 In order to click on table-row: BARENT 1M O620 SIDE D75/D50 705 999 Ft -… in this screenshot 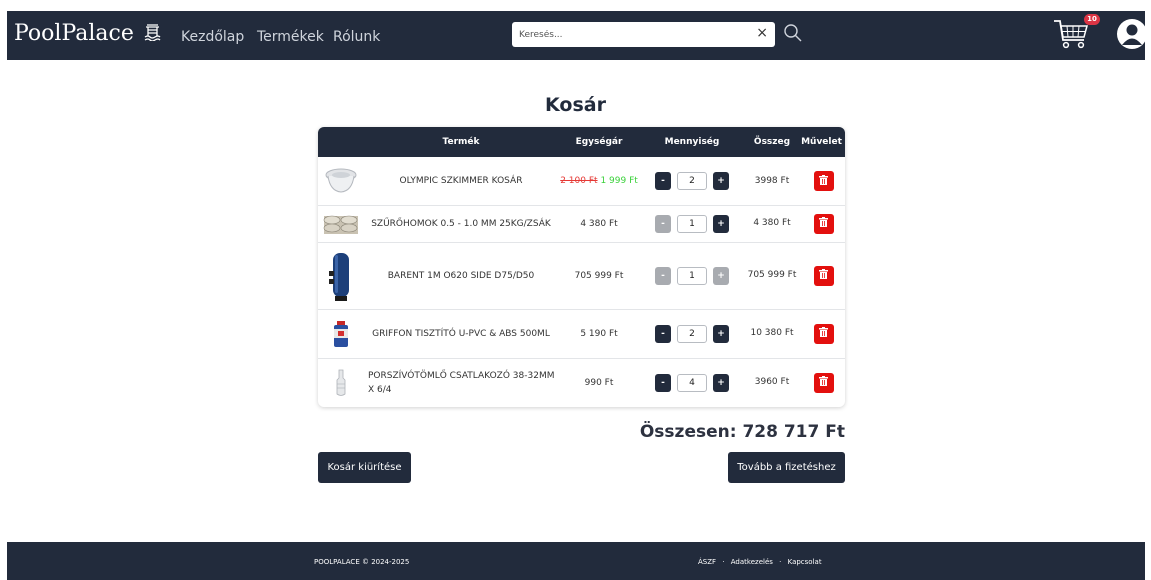, I will do `click(581, 276)`.